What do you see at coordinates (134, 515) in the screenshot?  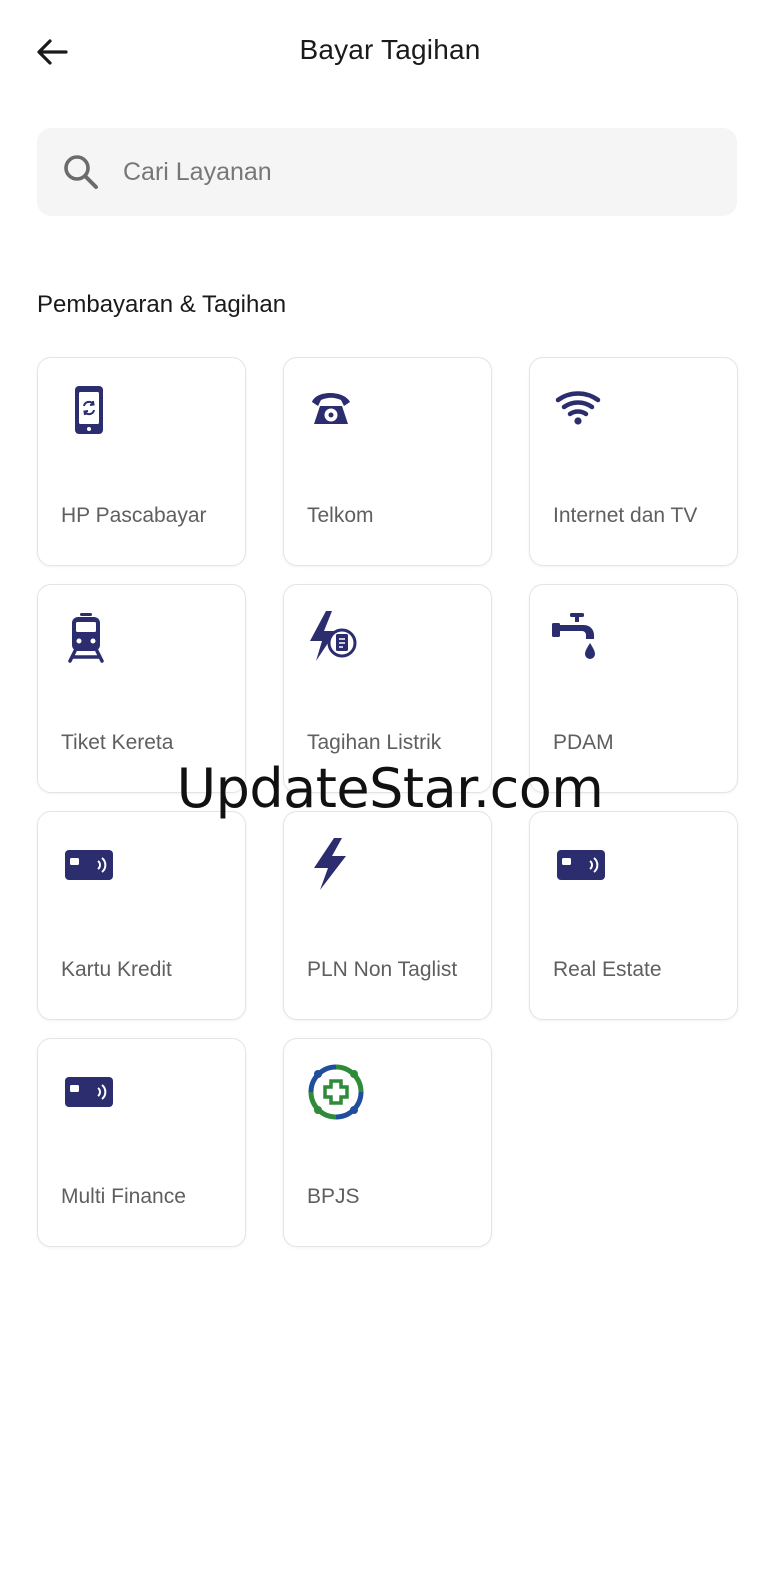 I see `service-label: HP Pascabayar` at bounding box center [134, 515].